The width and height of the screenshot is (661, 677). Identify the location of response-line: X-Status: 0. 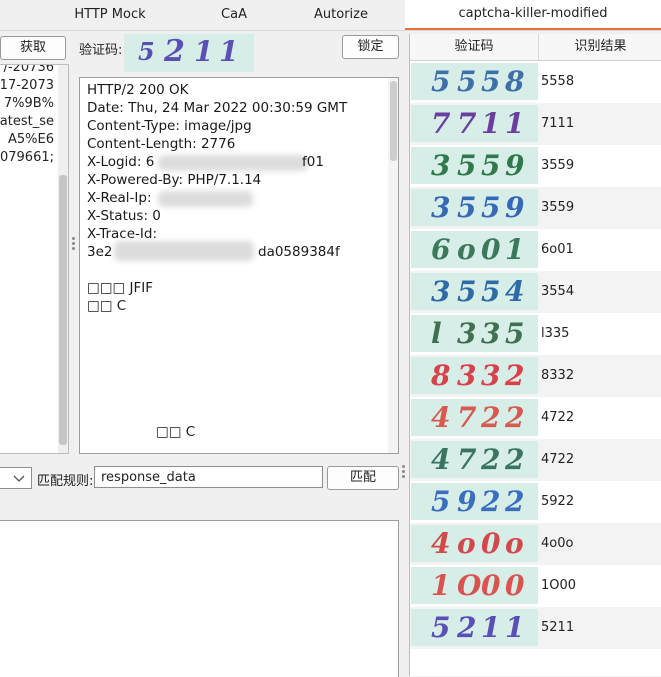
(124, 216).